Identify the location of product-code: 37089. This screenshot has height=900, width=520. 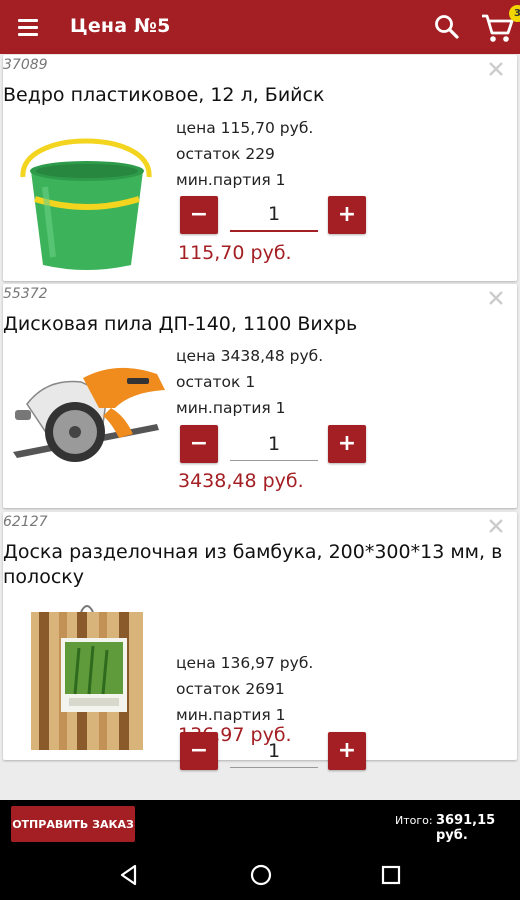
(25, 65).